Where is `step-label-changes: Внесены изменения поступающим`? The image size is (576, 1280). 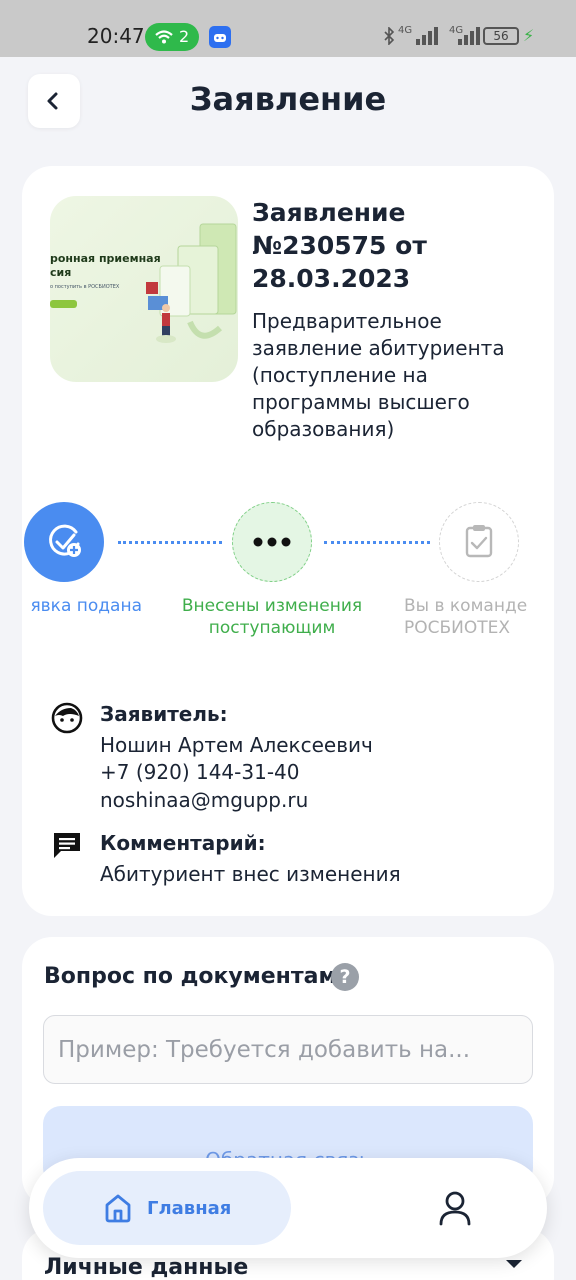 step-label-changes: Внесены изменения поступающим is located at coordinates (272, 617).